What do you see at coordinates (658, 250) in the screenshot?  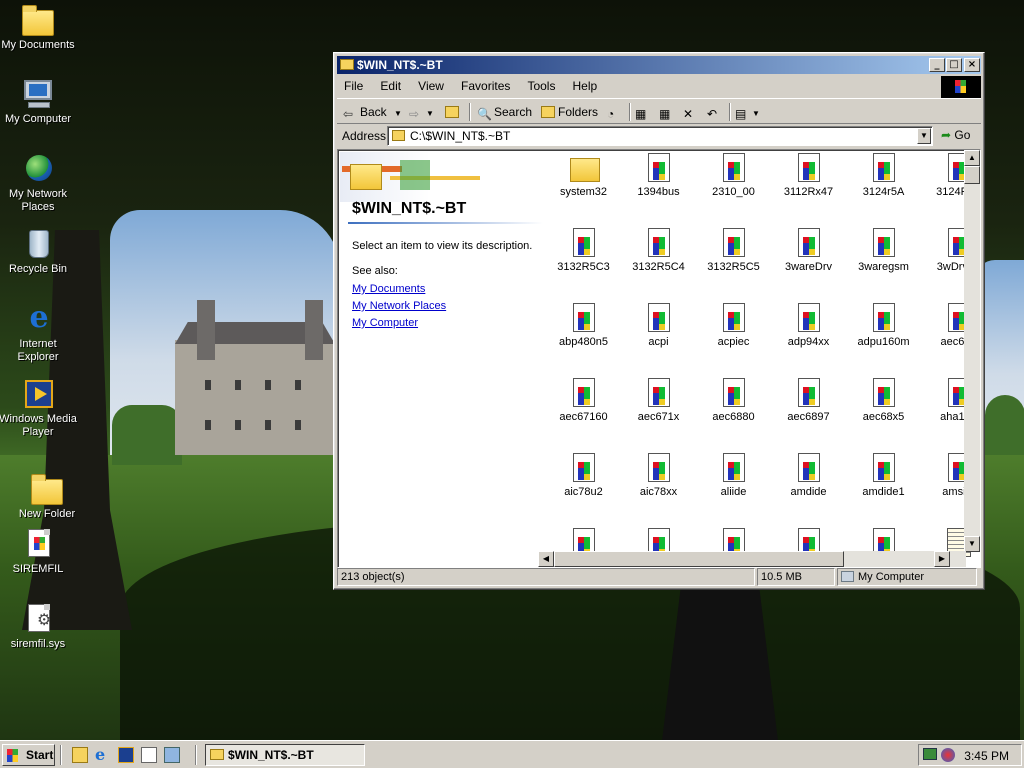 I see `file-item: 3132R5C4` at bounding box center [658, 250].